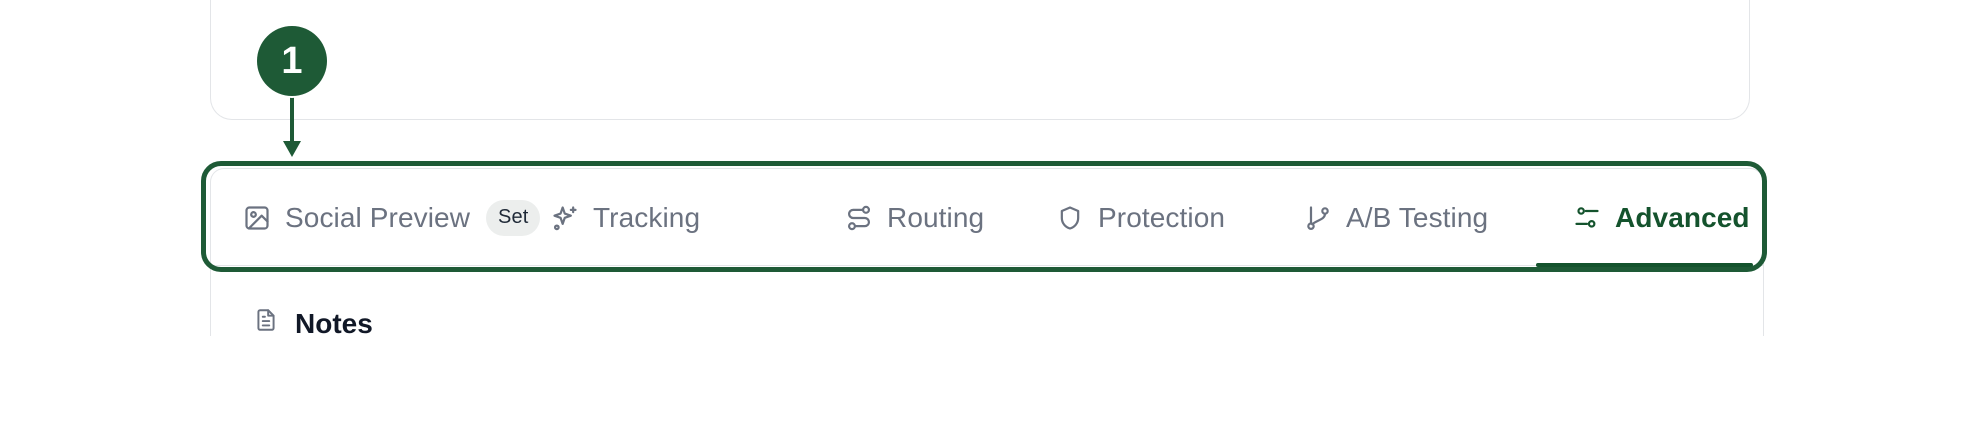  Describe the element at coordinates (565, 218) in the screenshot. I see `sparkles-icon` at that location.